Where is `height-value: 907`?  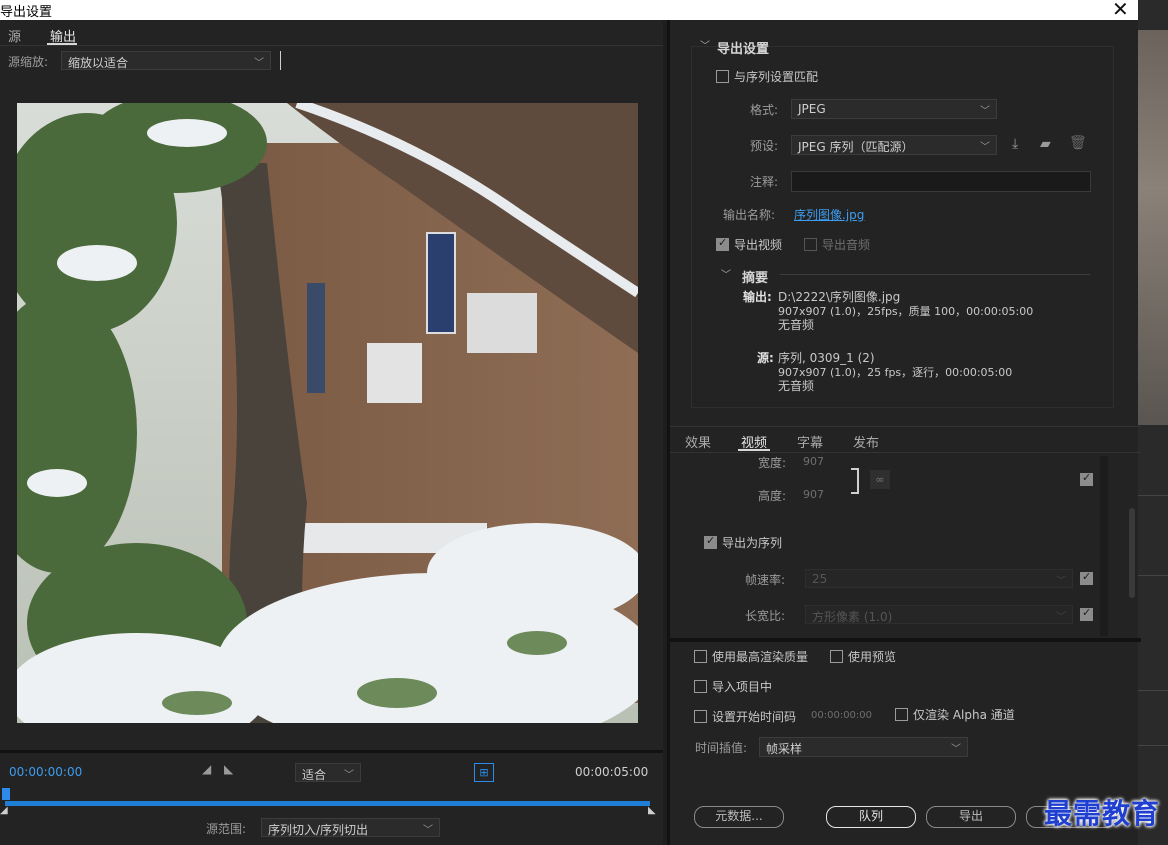
height-value: 907 is located at coordinates (813, 494).